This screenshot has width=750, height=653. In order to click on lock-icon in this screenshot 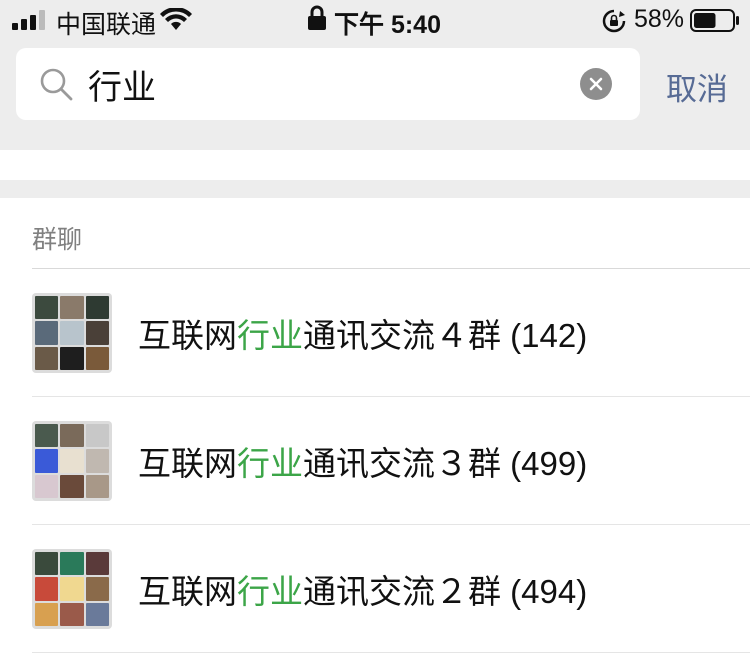, I will do `click(317, 17)`.